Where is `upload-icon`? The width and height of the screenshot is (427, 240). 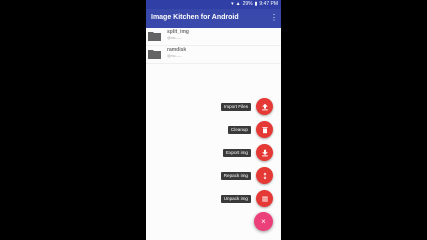
upload-icon is located at coordinates (264, 106).